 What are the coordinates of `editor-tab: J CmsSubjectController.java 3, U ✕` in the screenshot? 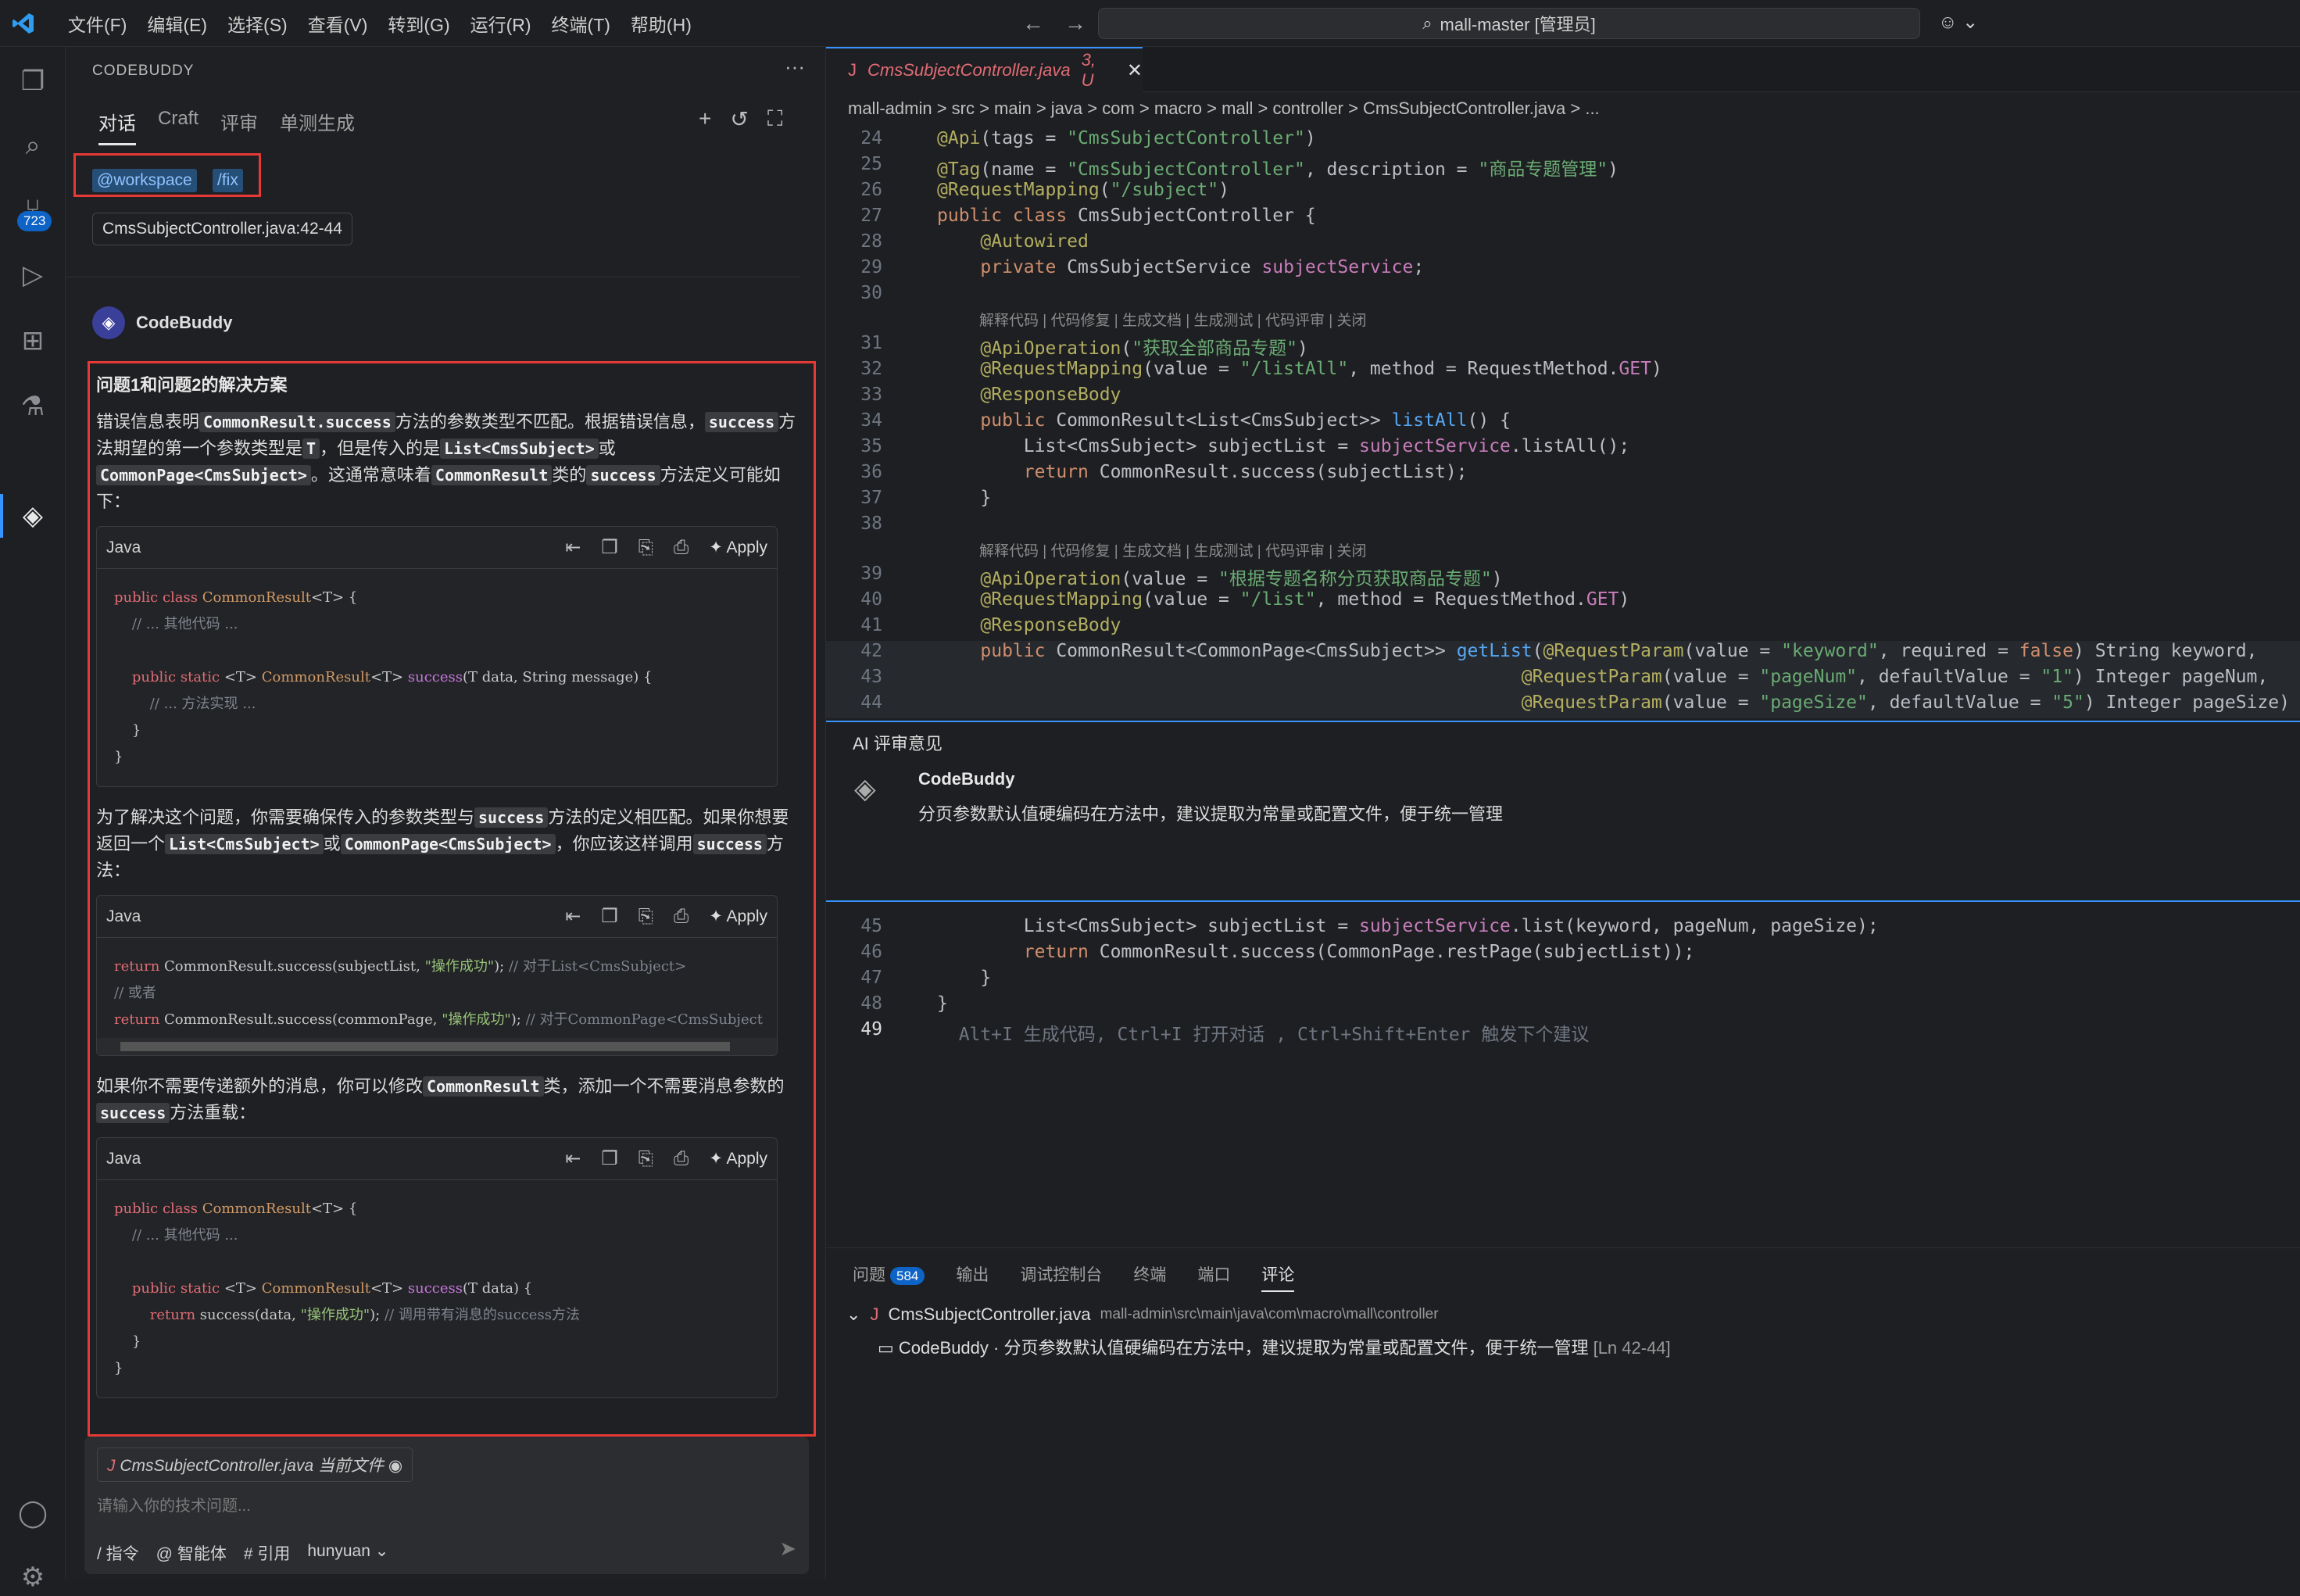 It's located at (985, 69).